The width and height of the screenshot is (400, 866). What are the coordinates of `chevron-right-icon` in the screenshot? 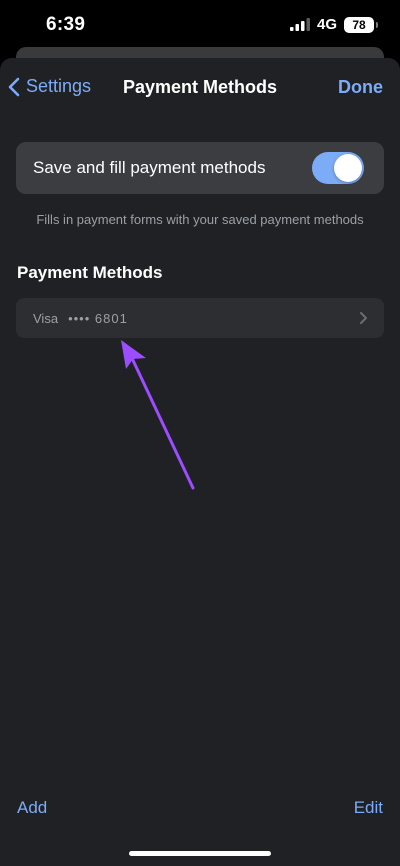 It's located at (363, 318).